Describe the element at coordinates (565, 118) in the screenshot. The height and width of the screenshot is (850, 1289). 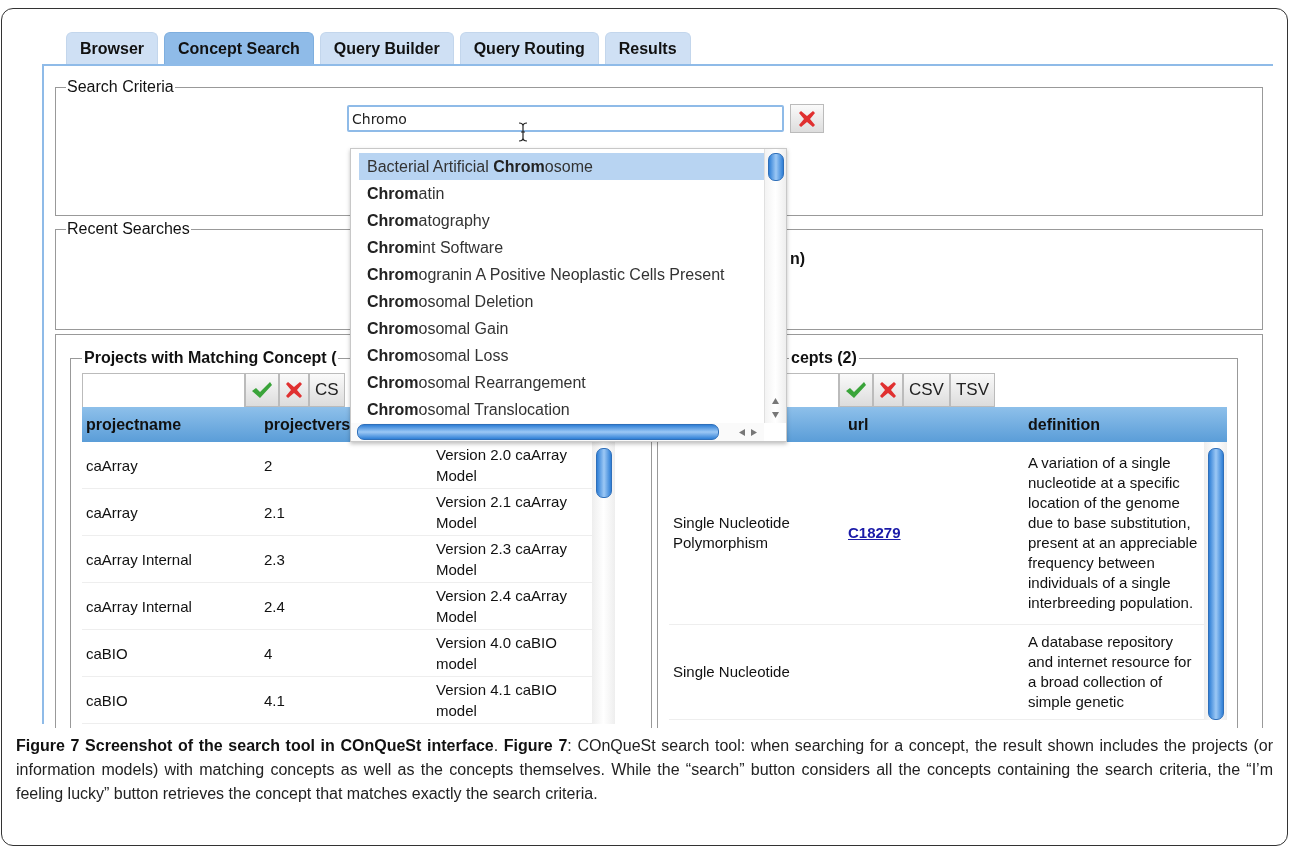
I see `search-field: Chromo` at that location.